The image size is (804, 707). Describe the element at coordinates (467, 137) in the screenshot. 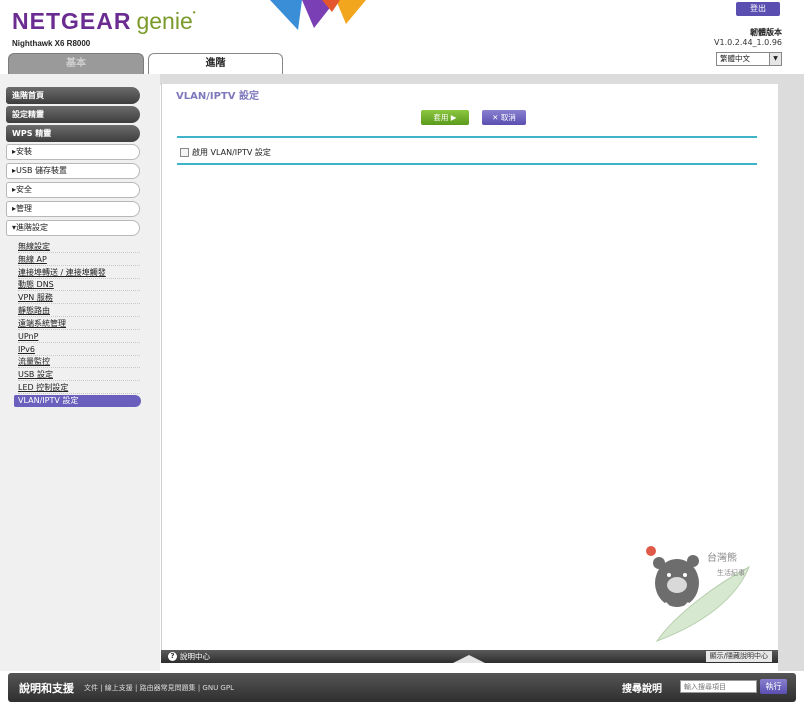

I see `divider-top` at that location.